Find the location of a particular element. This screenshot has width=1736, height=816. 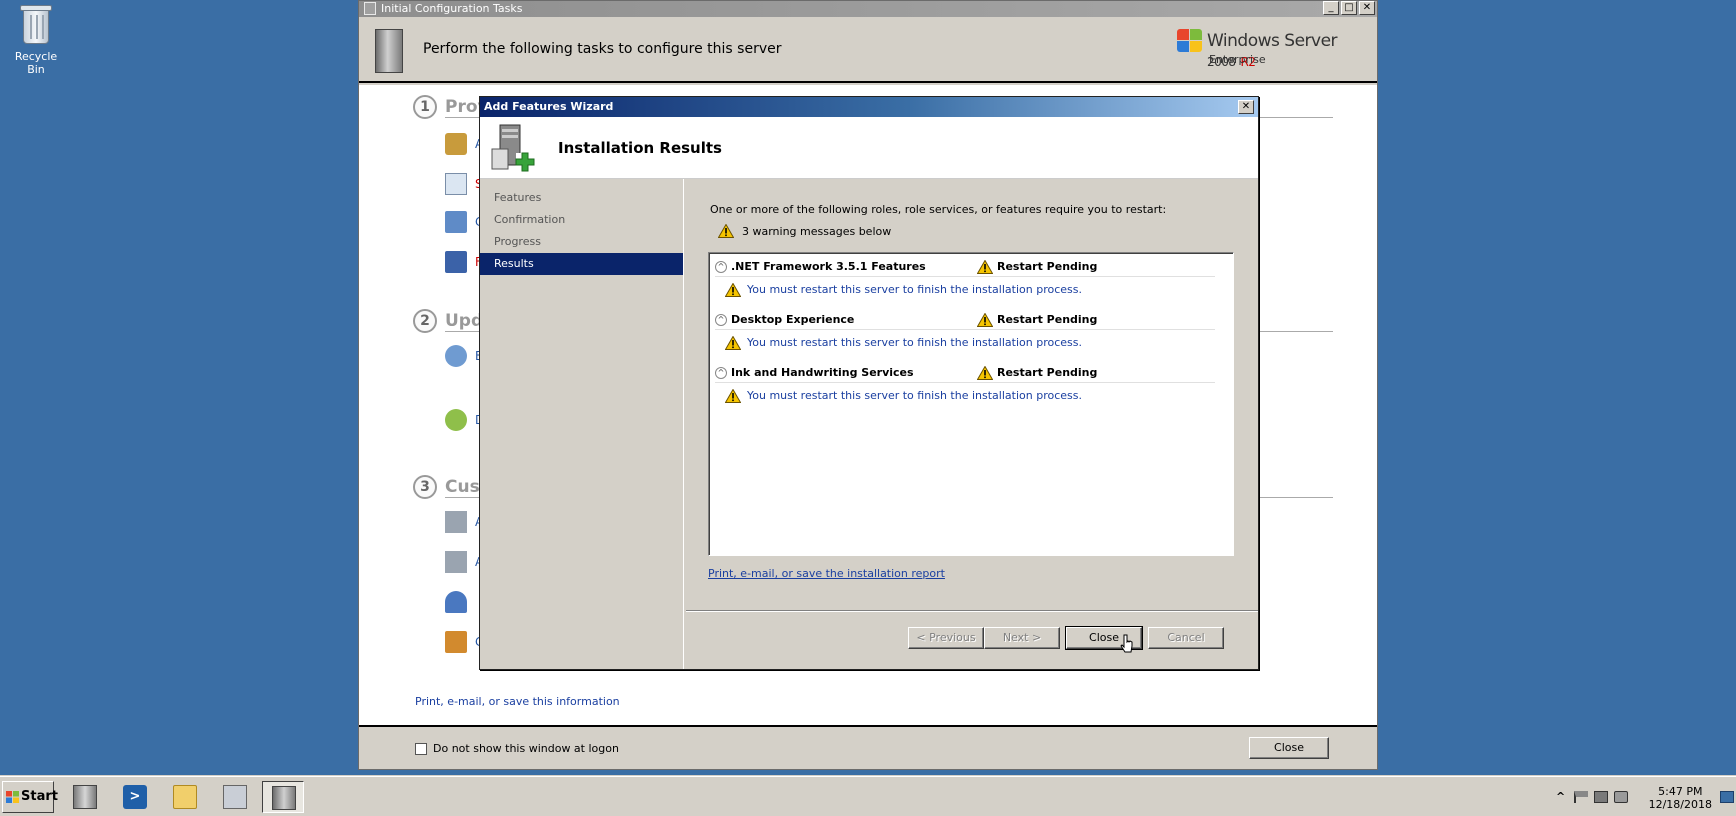

wizard-close-x-button: ✕ is located at coordinates (1246, 107).